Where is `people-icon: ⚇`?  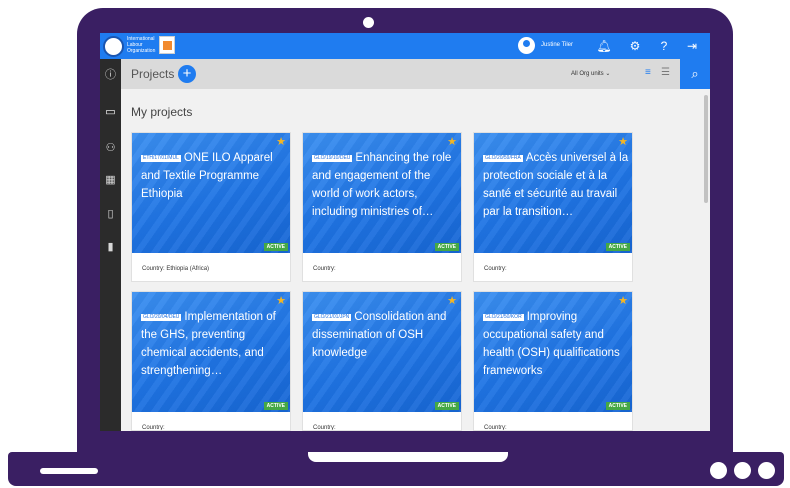
people-icon: ⚇ is located at coordinates (110, 148).